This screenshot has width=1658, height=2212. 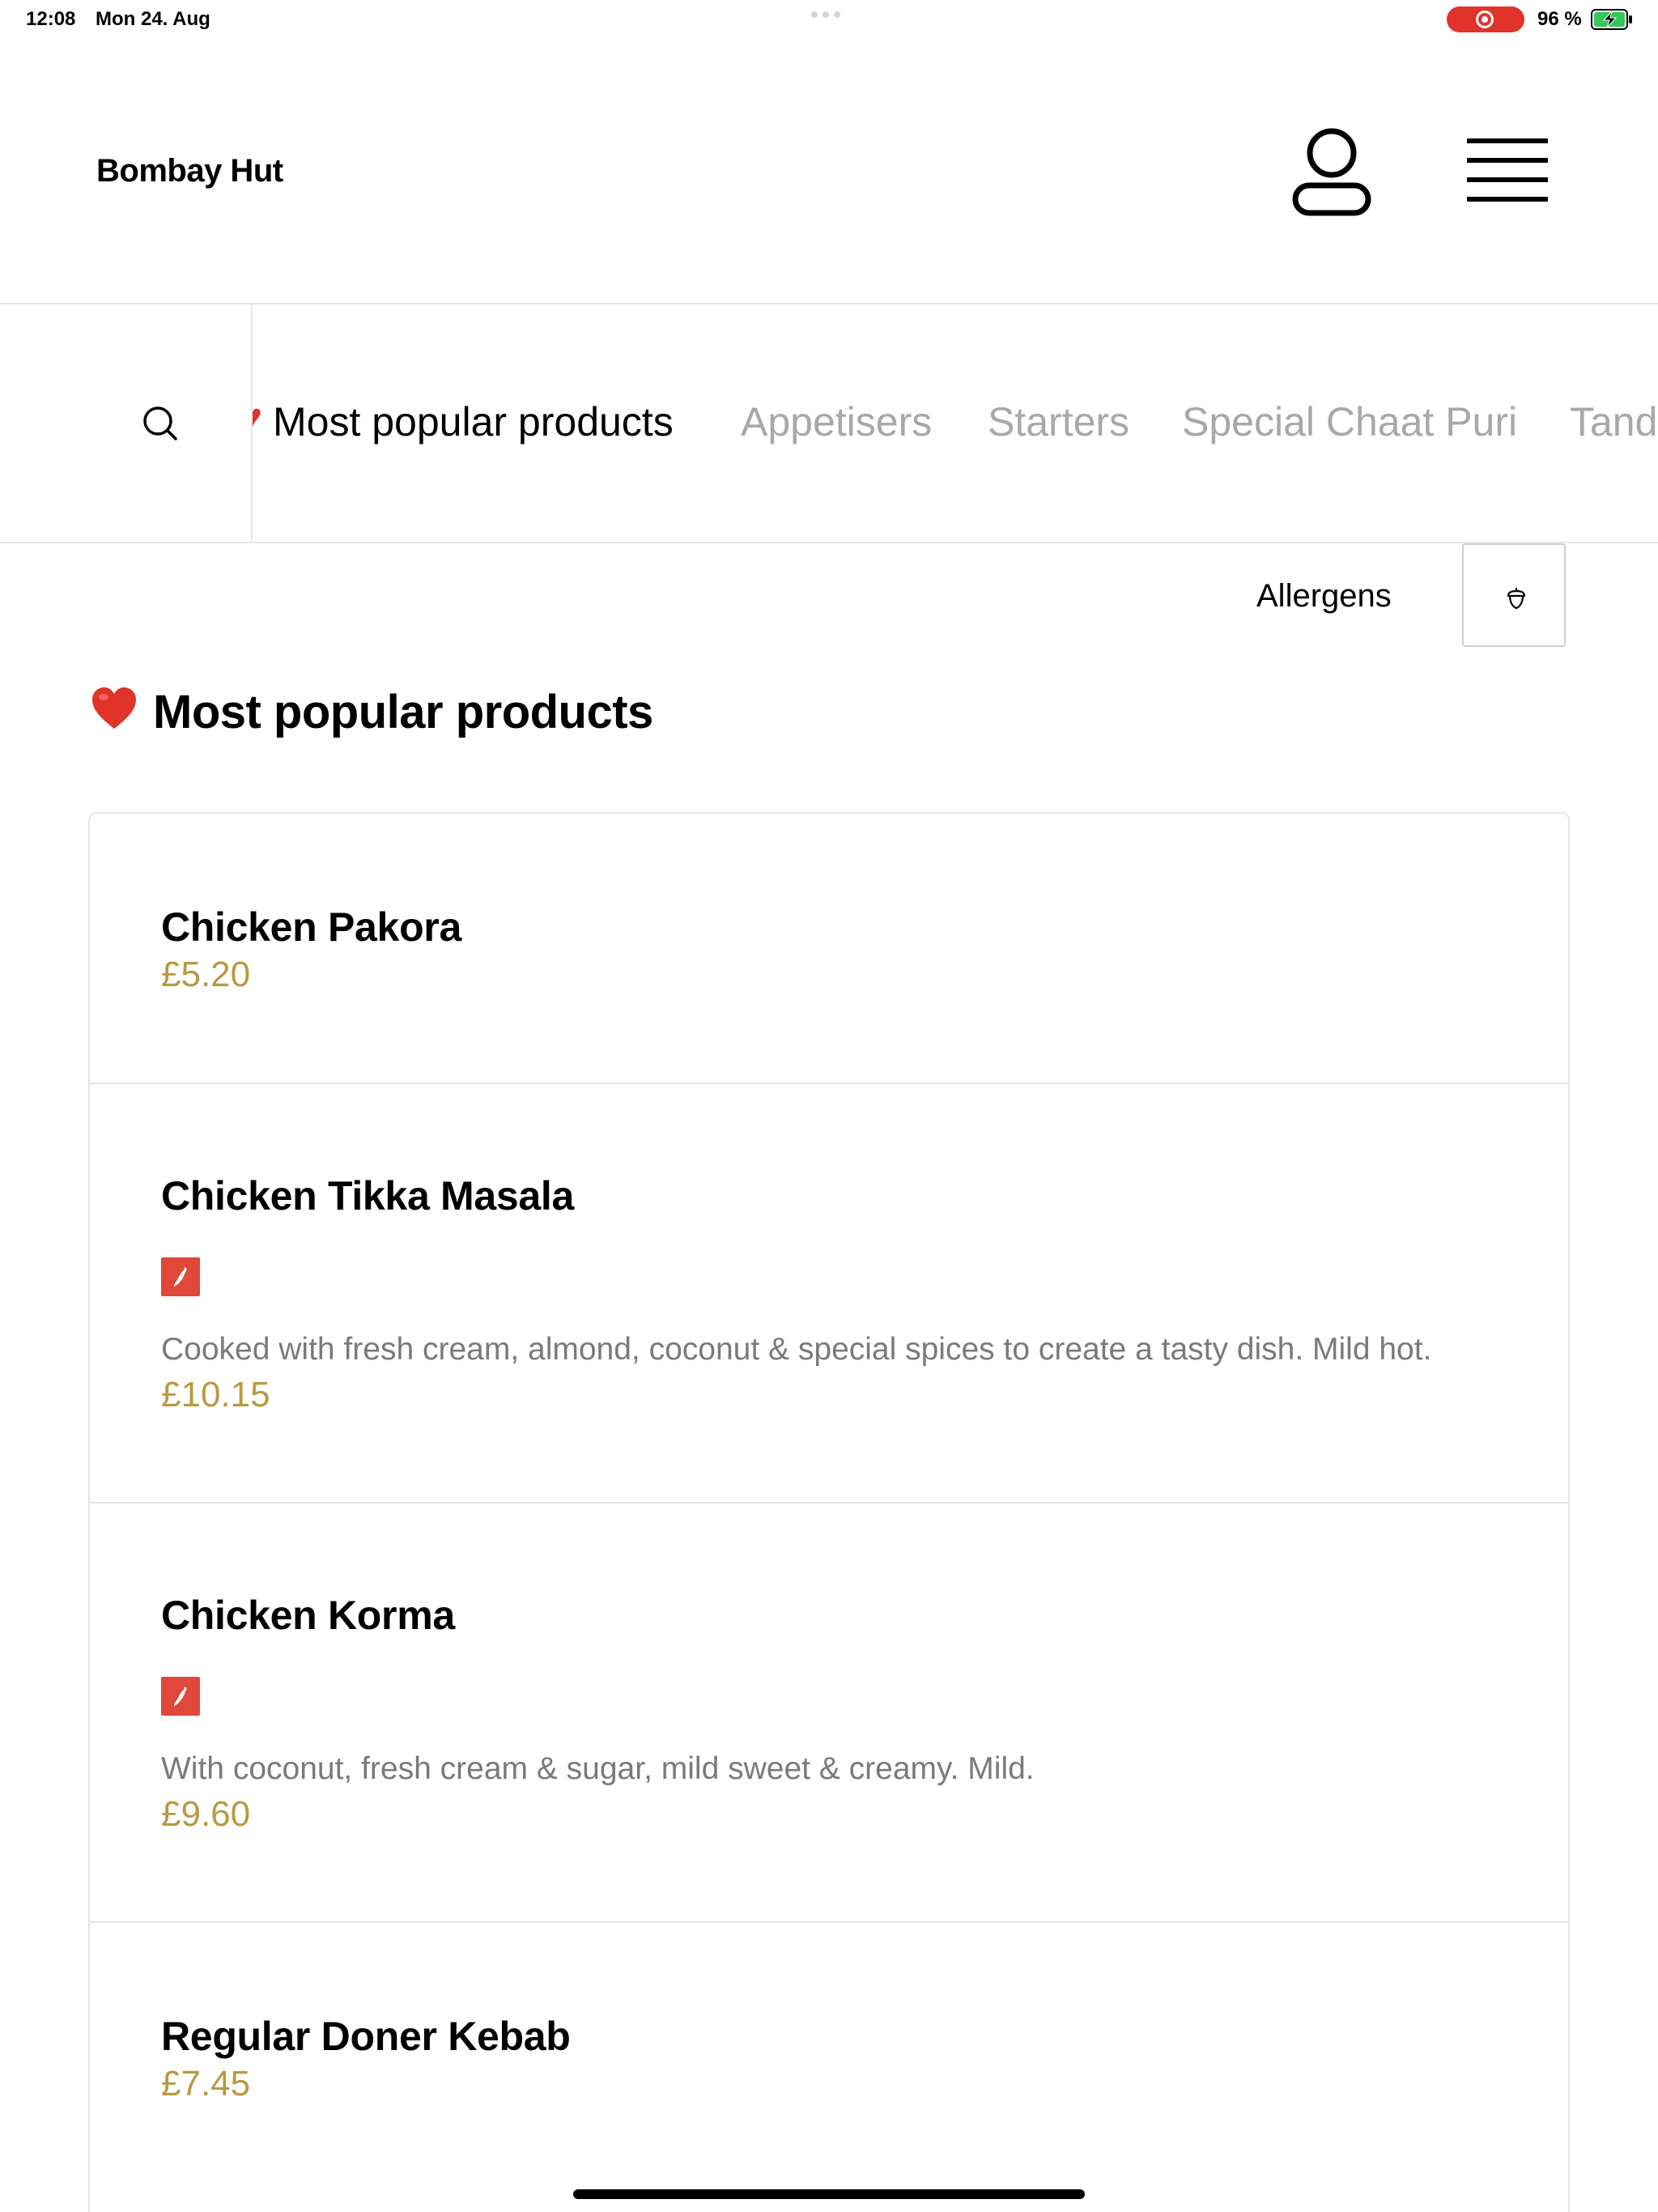 What do you see at coordinates (829, 2194) in the screenshot?
I see `home-indicator` at bounding box center [829, 2194].